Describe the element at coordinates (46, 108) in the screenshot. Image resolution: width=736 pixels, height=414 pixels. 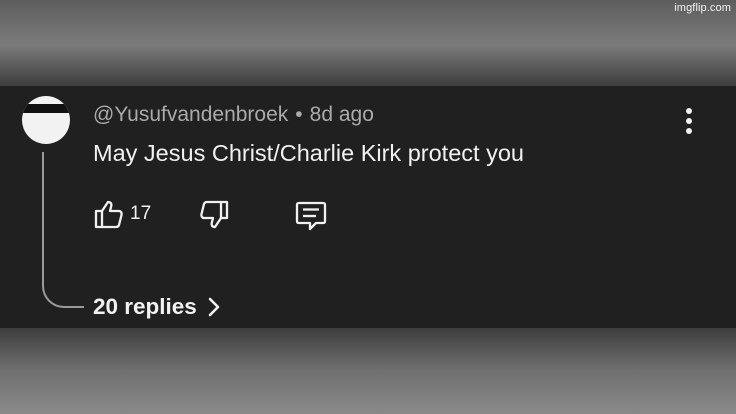
I see `avatar-band` at that location.